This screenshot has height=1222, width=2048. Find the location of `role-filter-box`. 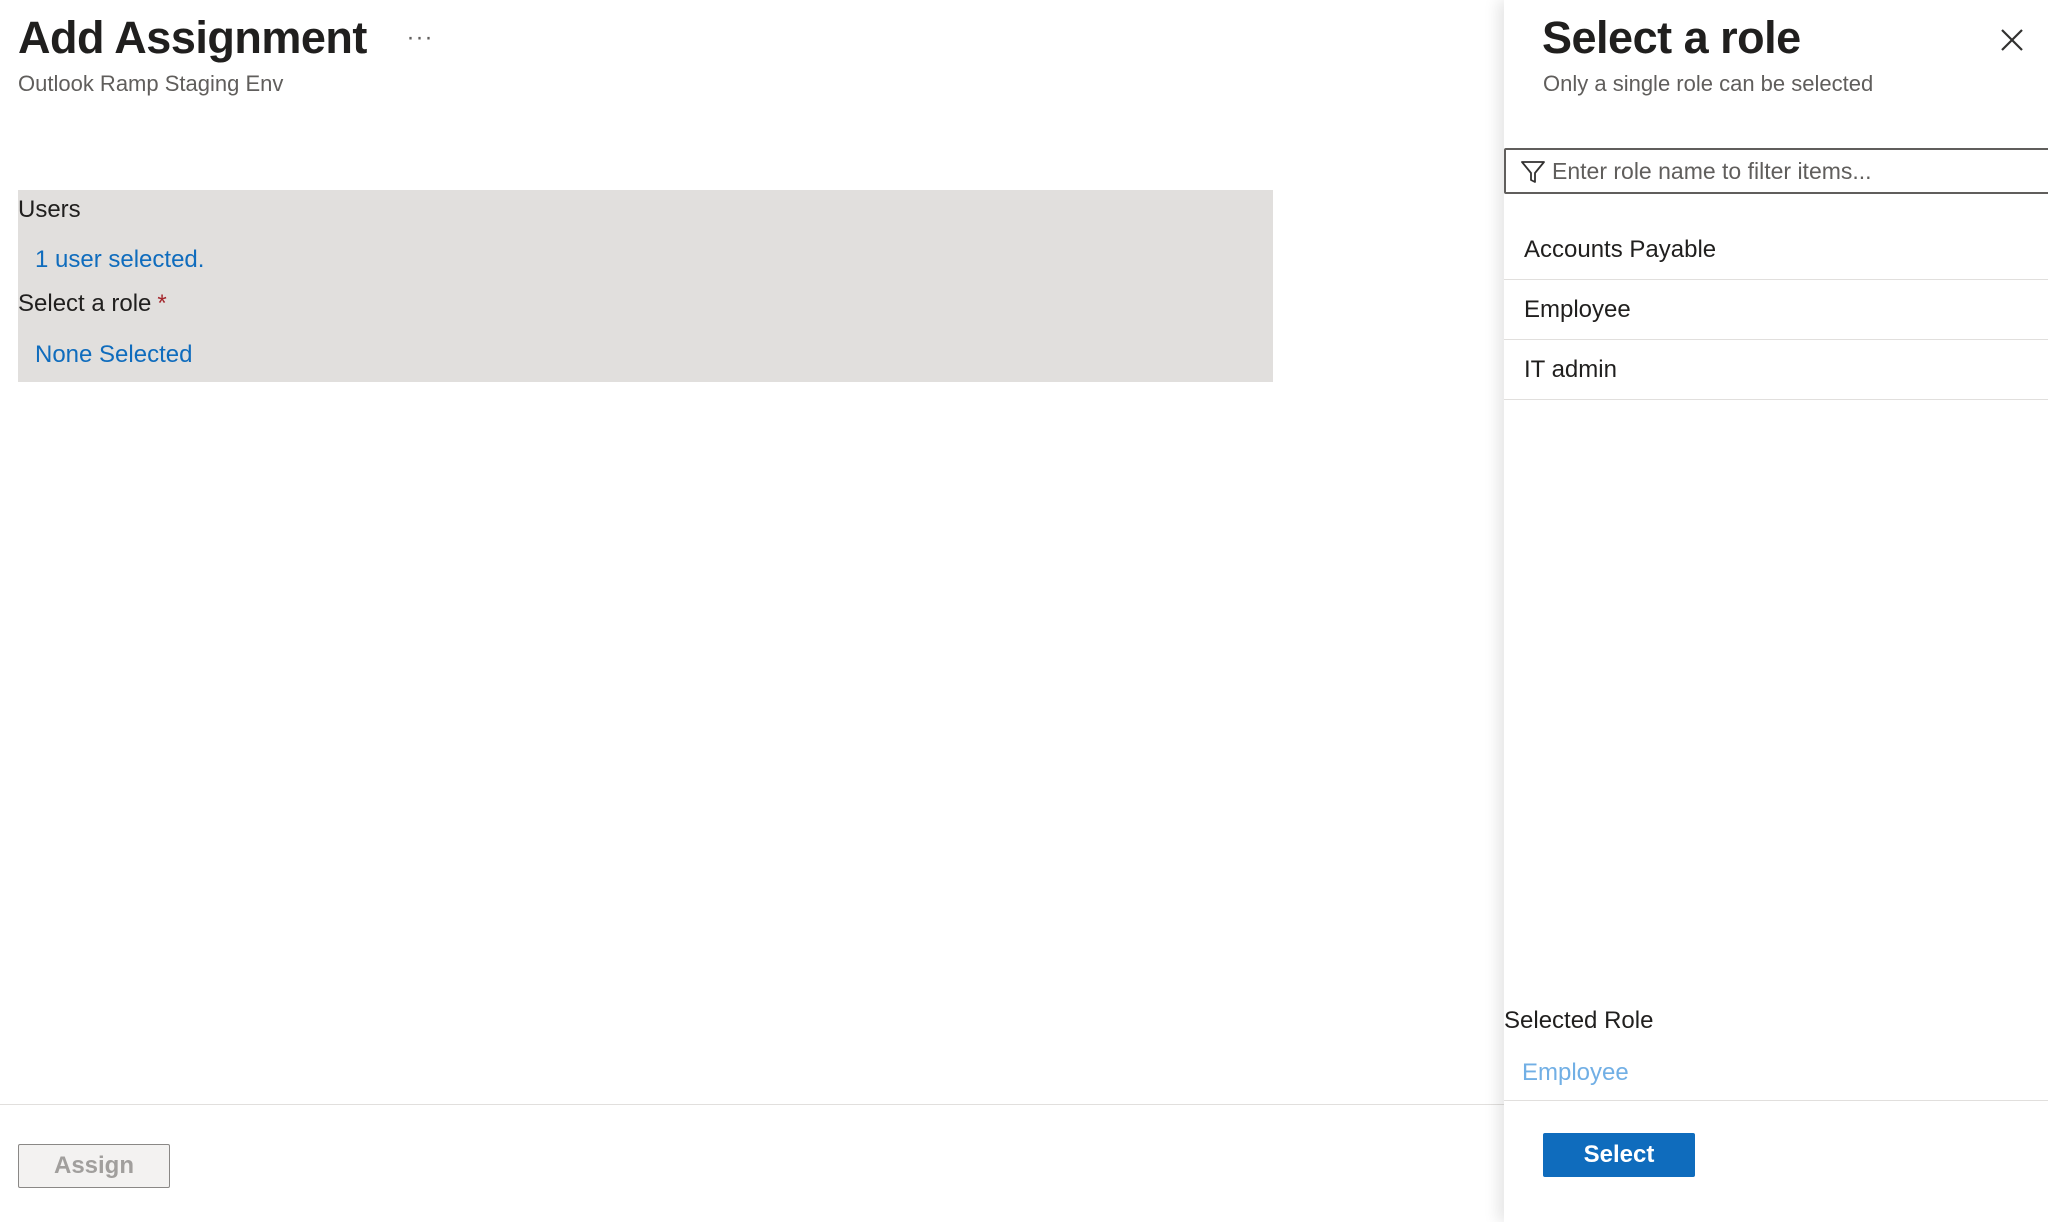

role-filter-box is located at coordinates (1776, 171).